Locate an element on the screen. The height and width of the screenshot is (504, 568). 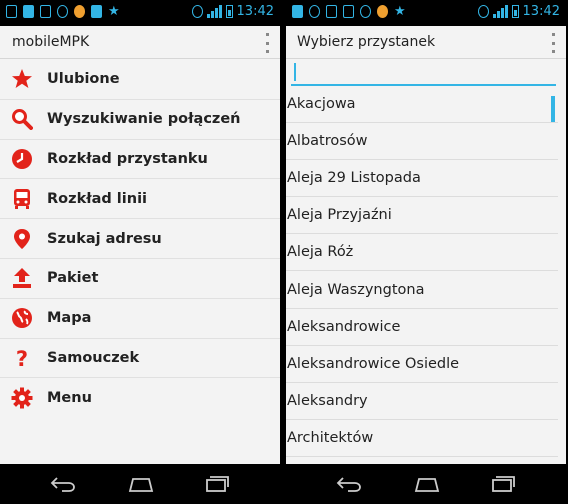
stop-name: Aleksandrowice is located at coordinates (344, 326).